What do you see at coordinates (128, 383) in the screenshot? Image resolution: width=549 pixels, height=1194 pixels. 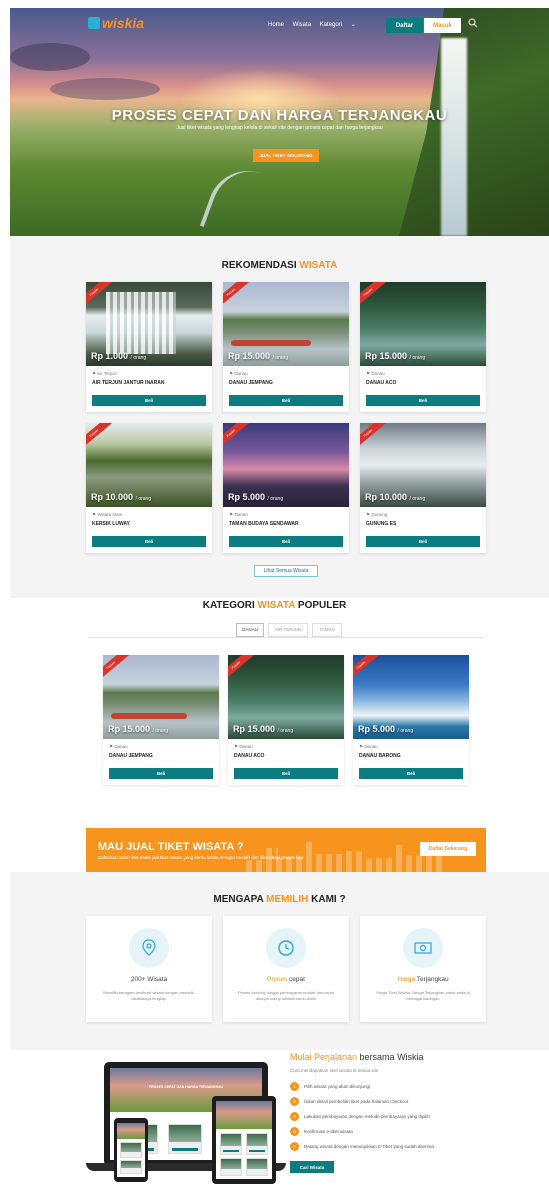 I see `wisata-name: AIR TERJUN JANTUR INARAN` at bounding box center [128, 383].